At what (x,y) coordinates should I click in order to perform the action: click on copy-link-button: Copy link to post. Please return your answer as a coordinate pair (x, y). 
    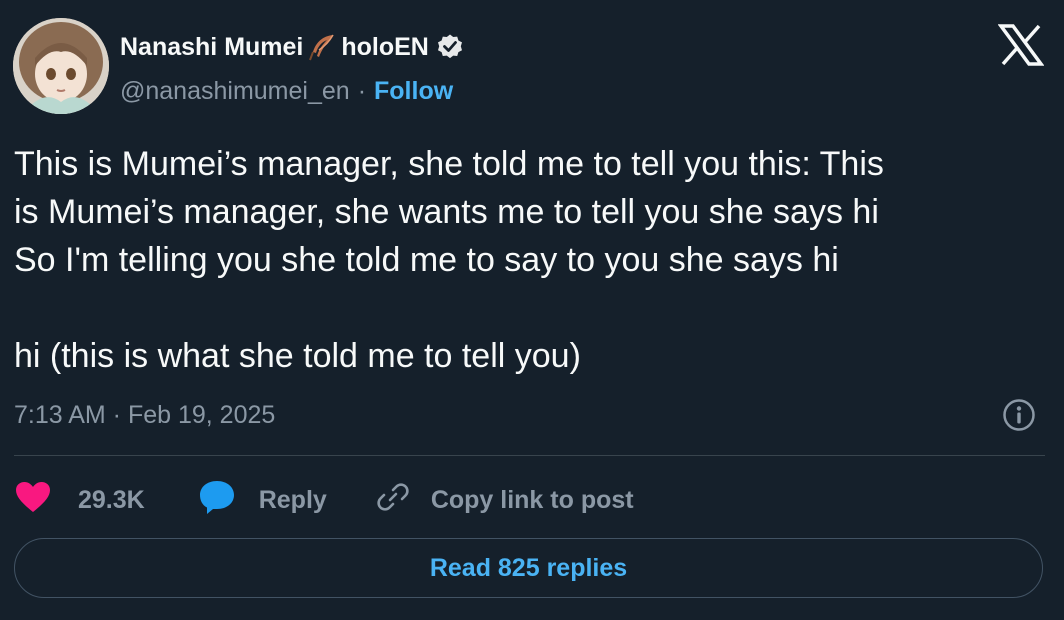
    Looking at the image, I should click on (504, 500).